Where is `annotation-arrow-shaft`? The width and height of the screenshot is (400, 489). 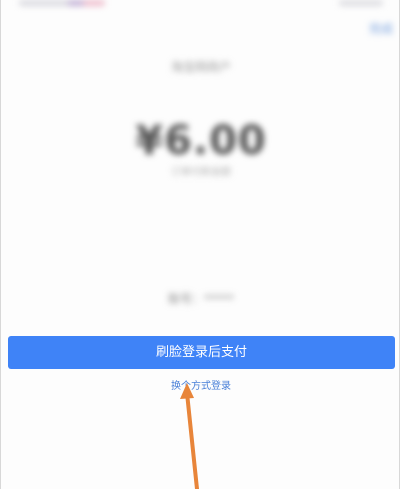
annotation-arrow-shaft is located at coordinates (192, 440).